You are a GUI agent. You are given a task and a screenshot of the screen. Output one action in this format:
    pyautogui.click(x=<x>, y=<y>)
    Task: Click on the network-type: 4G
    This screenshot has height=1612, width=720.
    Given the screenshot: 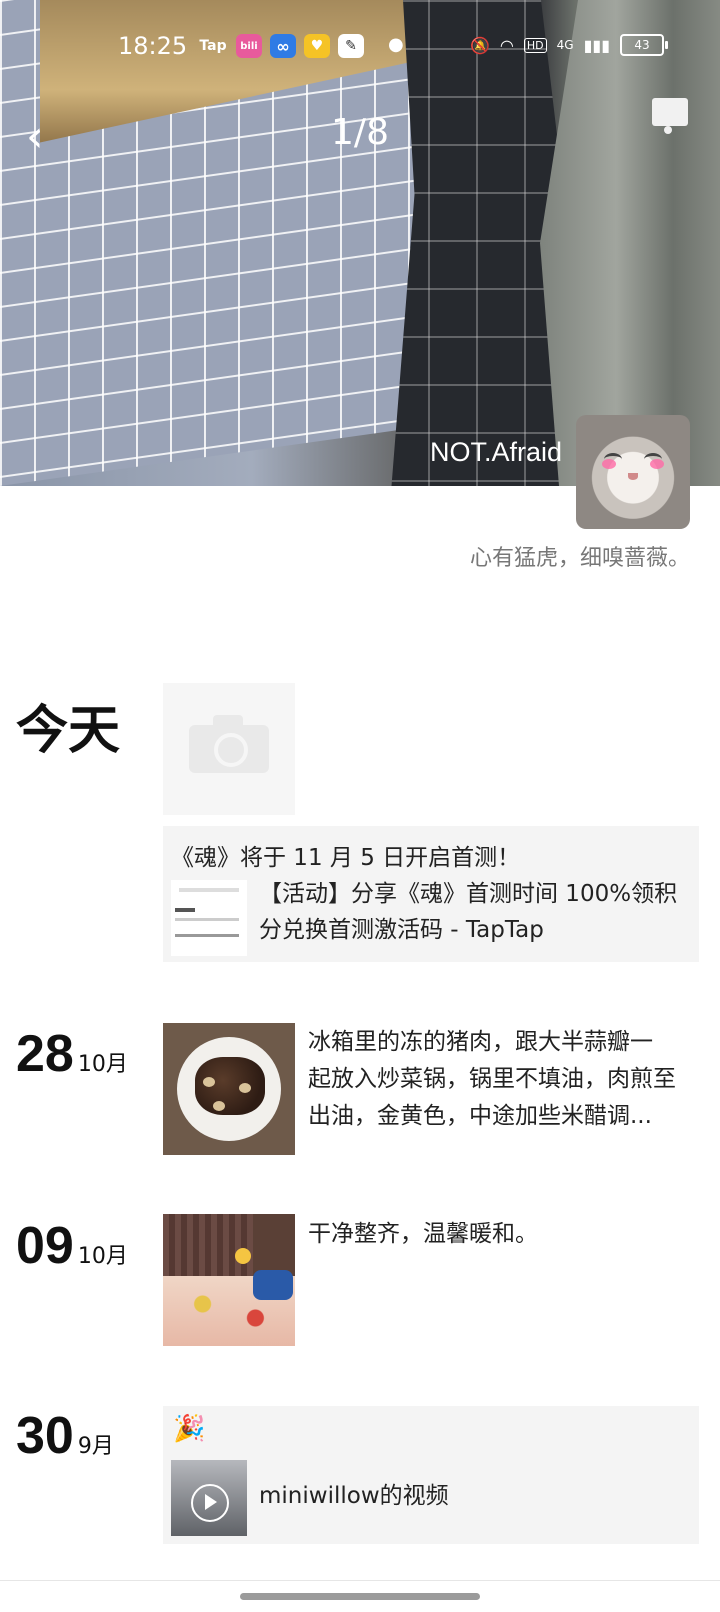 What is the action you would take?
    pyautogui.click(x=565, y=45)
    